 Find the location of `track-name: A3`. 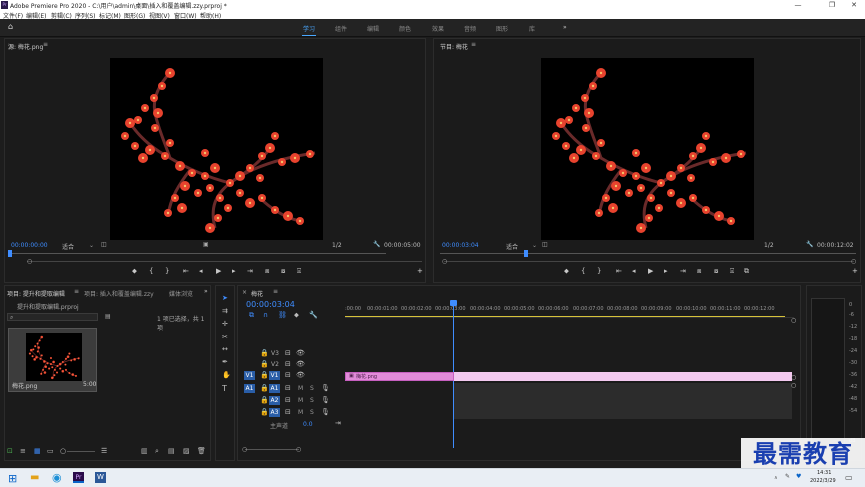

track-name: A3 is located at coordinates (274, 412).